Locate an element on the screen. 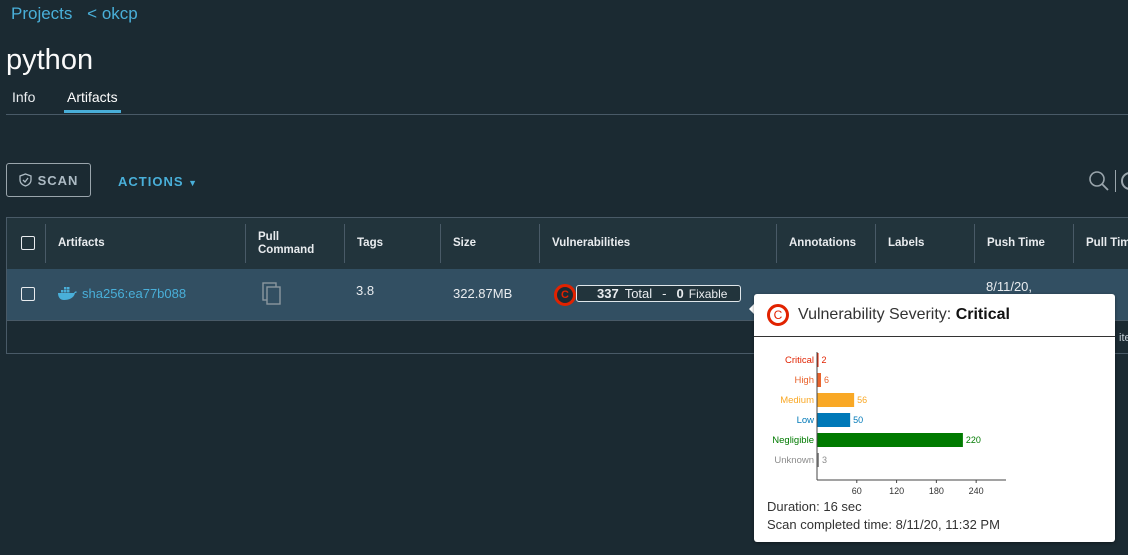 The height and width of the screenshot is (555, 1128). scan-button-label: SCAN is located at coordinates (58, 180).